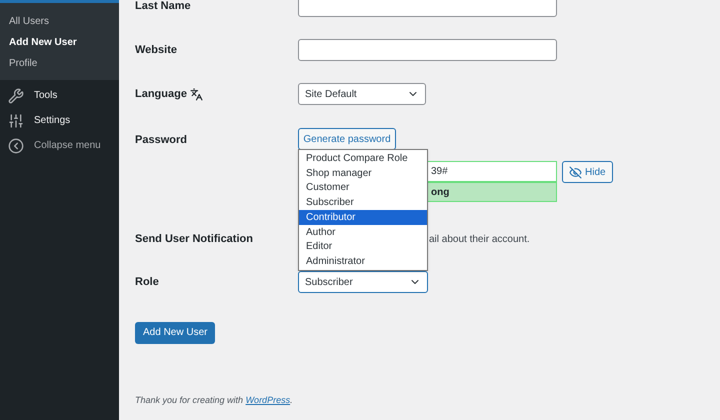 This screenshot has height=420, width=720. I want to click on footer-text: Thank you for creating with WordPress., so click(214, 400).